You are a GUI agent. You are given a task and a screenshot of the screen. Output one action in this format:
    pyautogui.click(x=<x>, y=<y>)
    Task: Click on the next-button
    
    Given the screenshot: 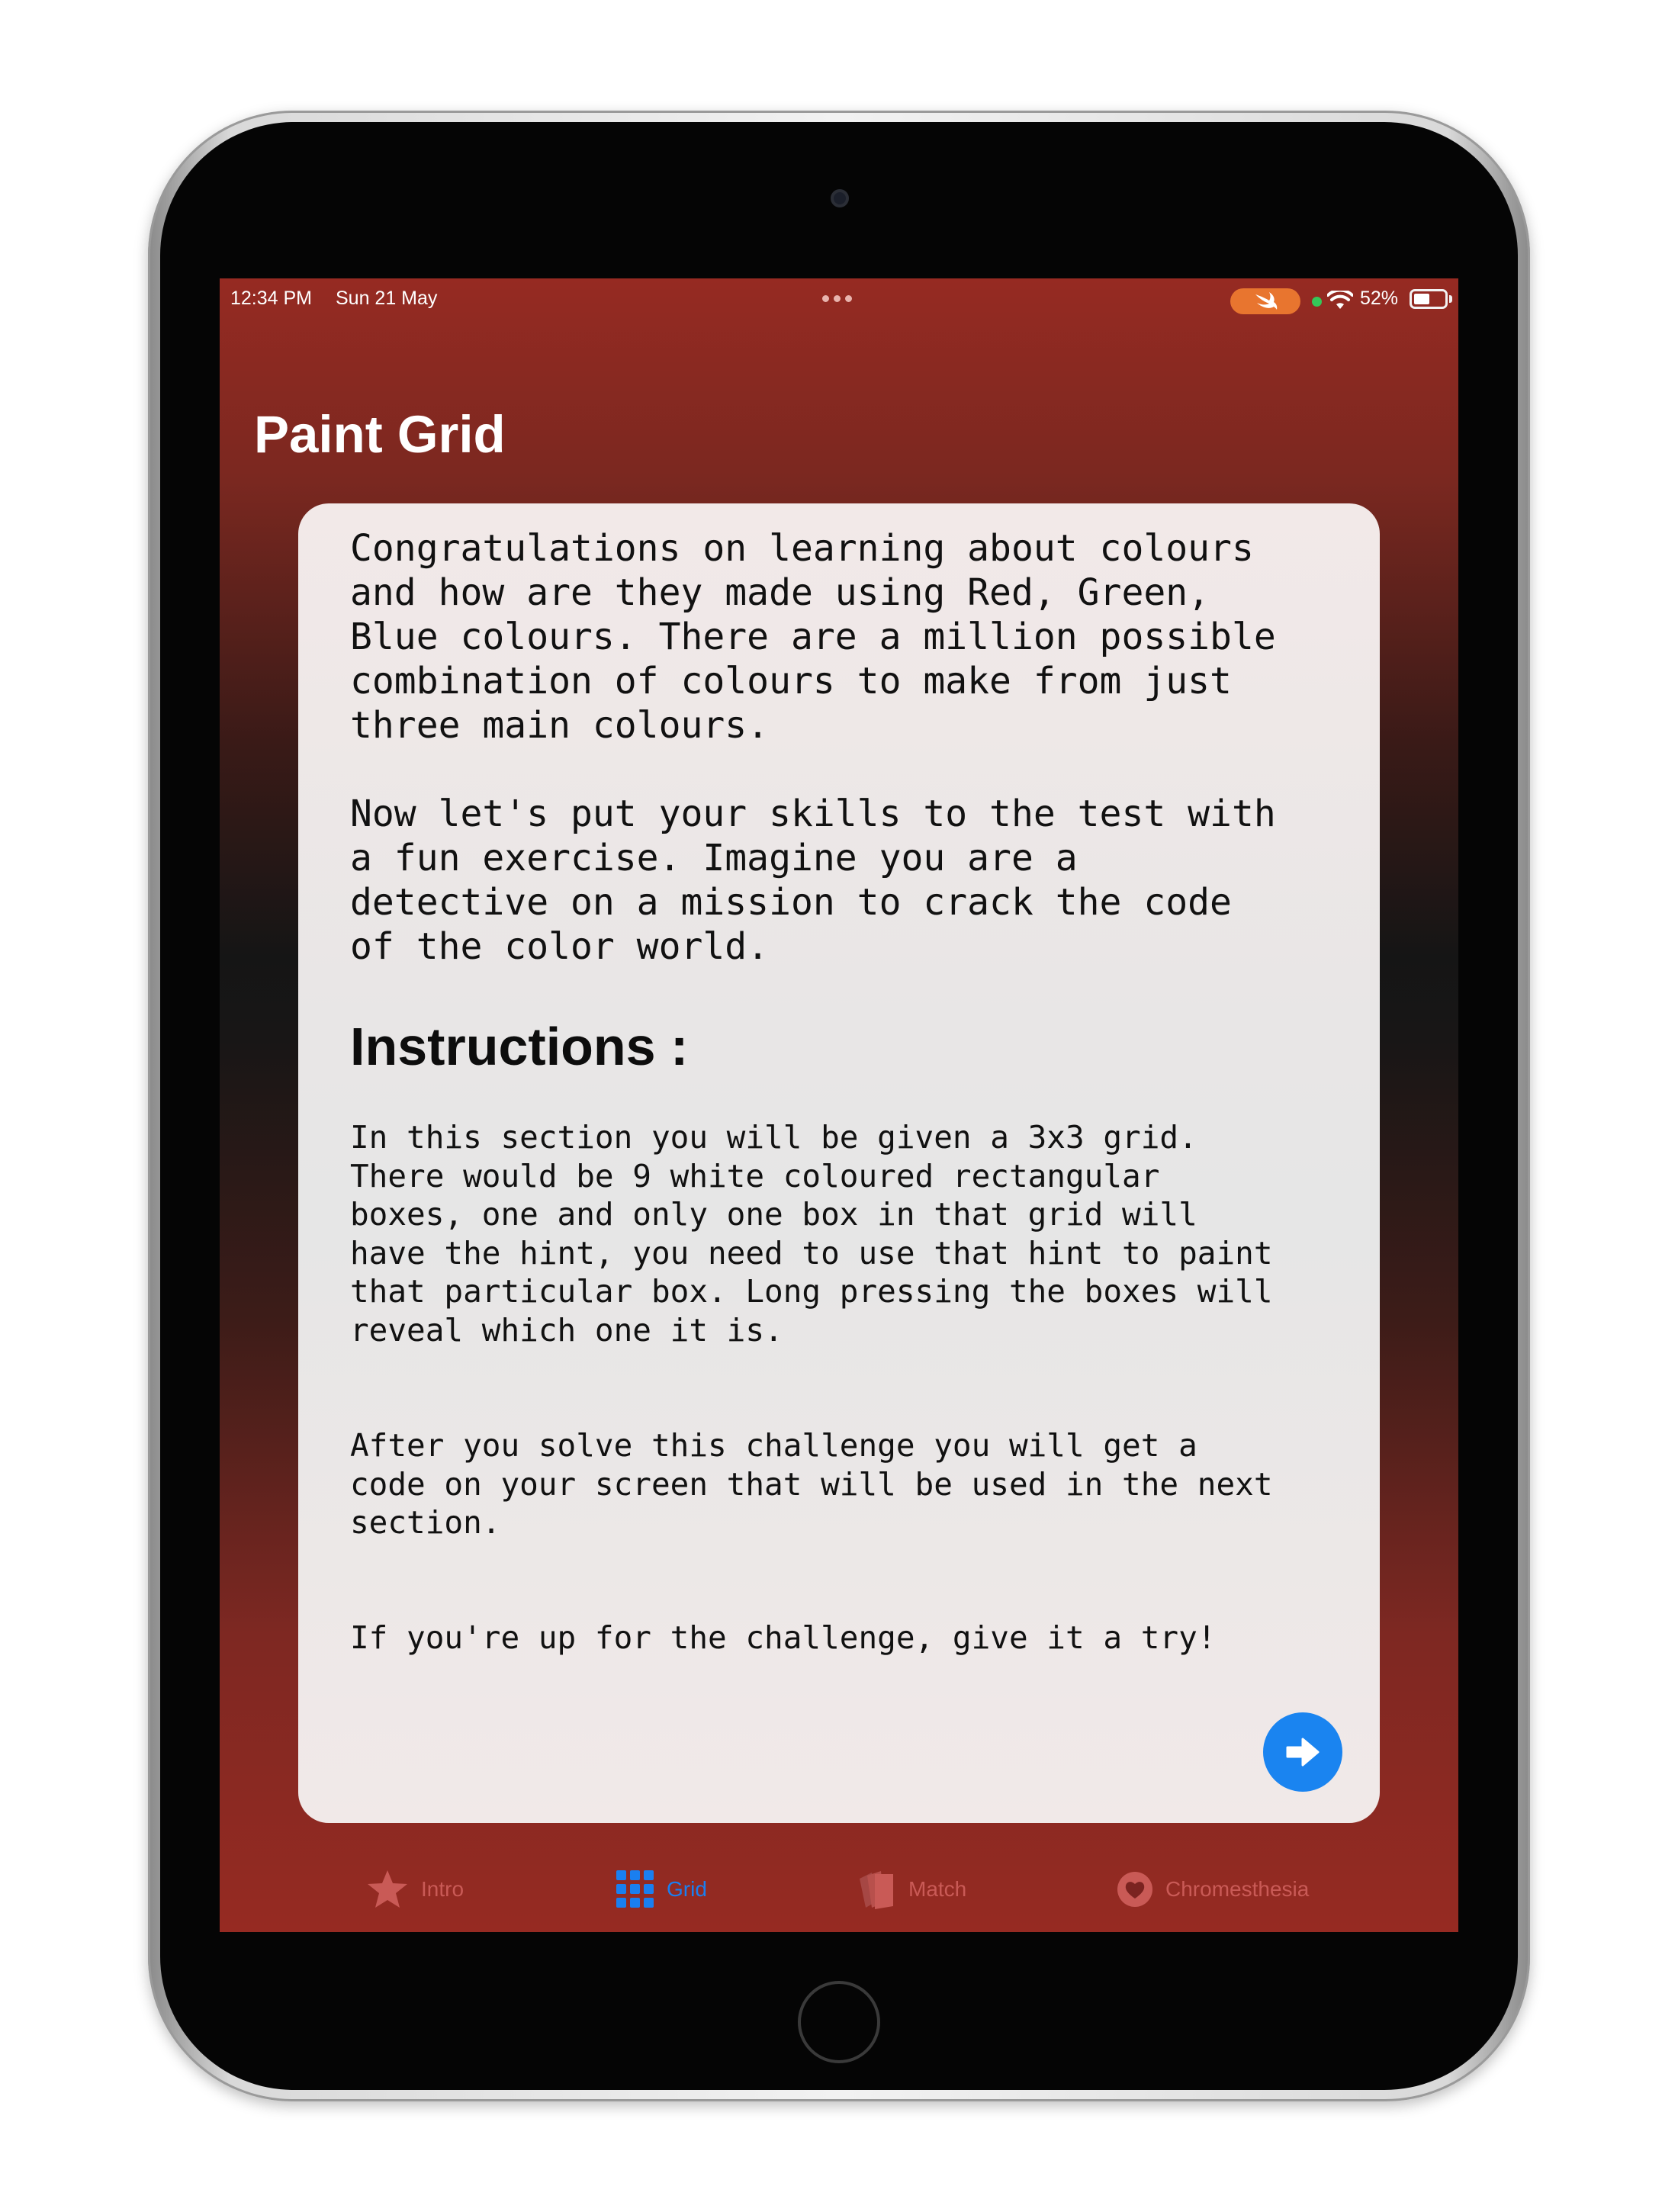 What is the action you would take?
    pyautogui.click(x=1302, y=1752)
    